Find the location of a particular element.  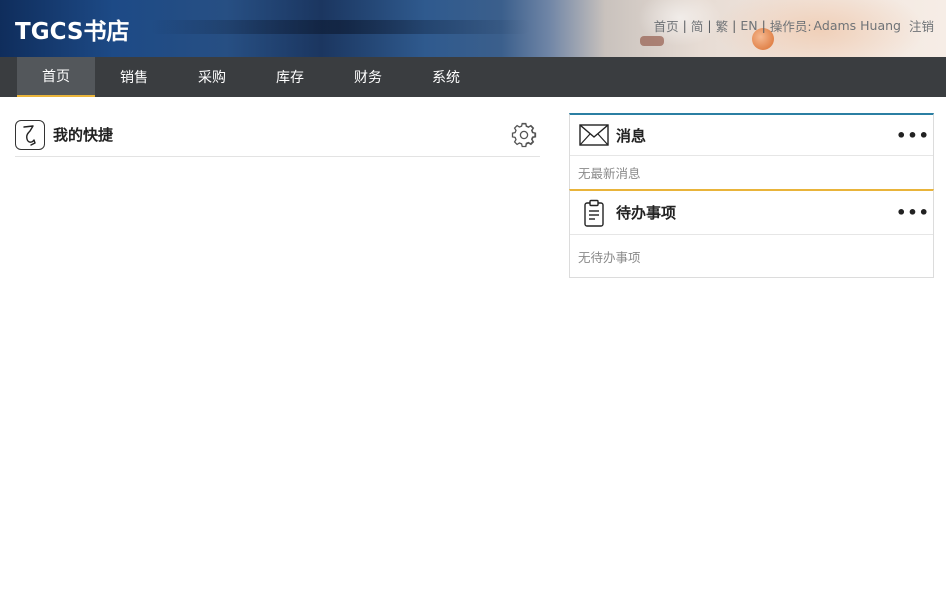

nav-tab-finance: 财务 is located at coordinates (368, 77).